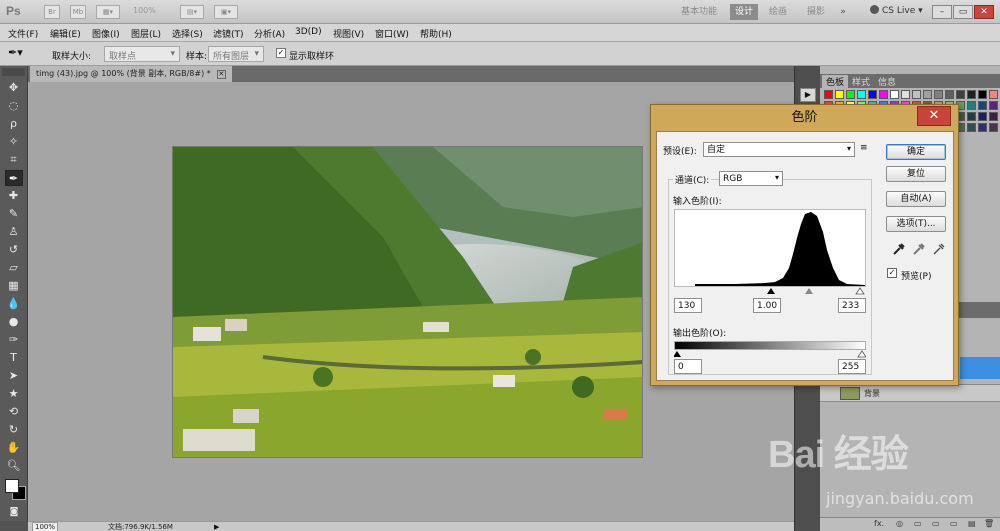  What do you see at coordinates (910, 393) in the screenshot?
I see `layer-row: 背景` at bounding box center [910, 393].